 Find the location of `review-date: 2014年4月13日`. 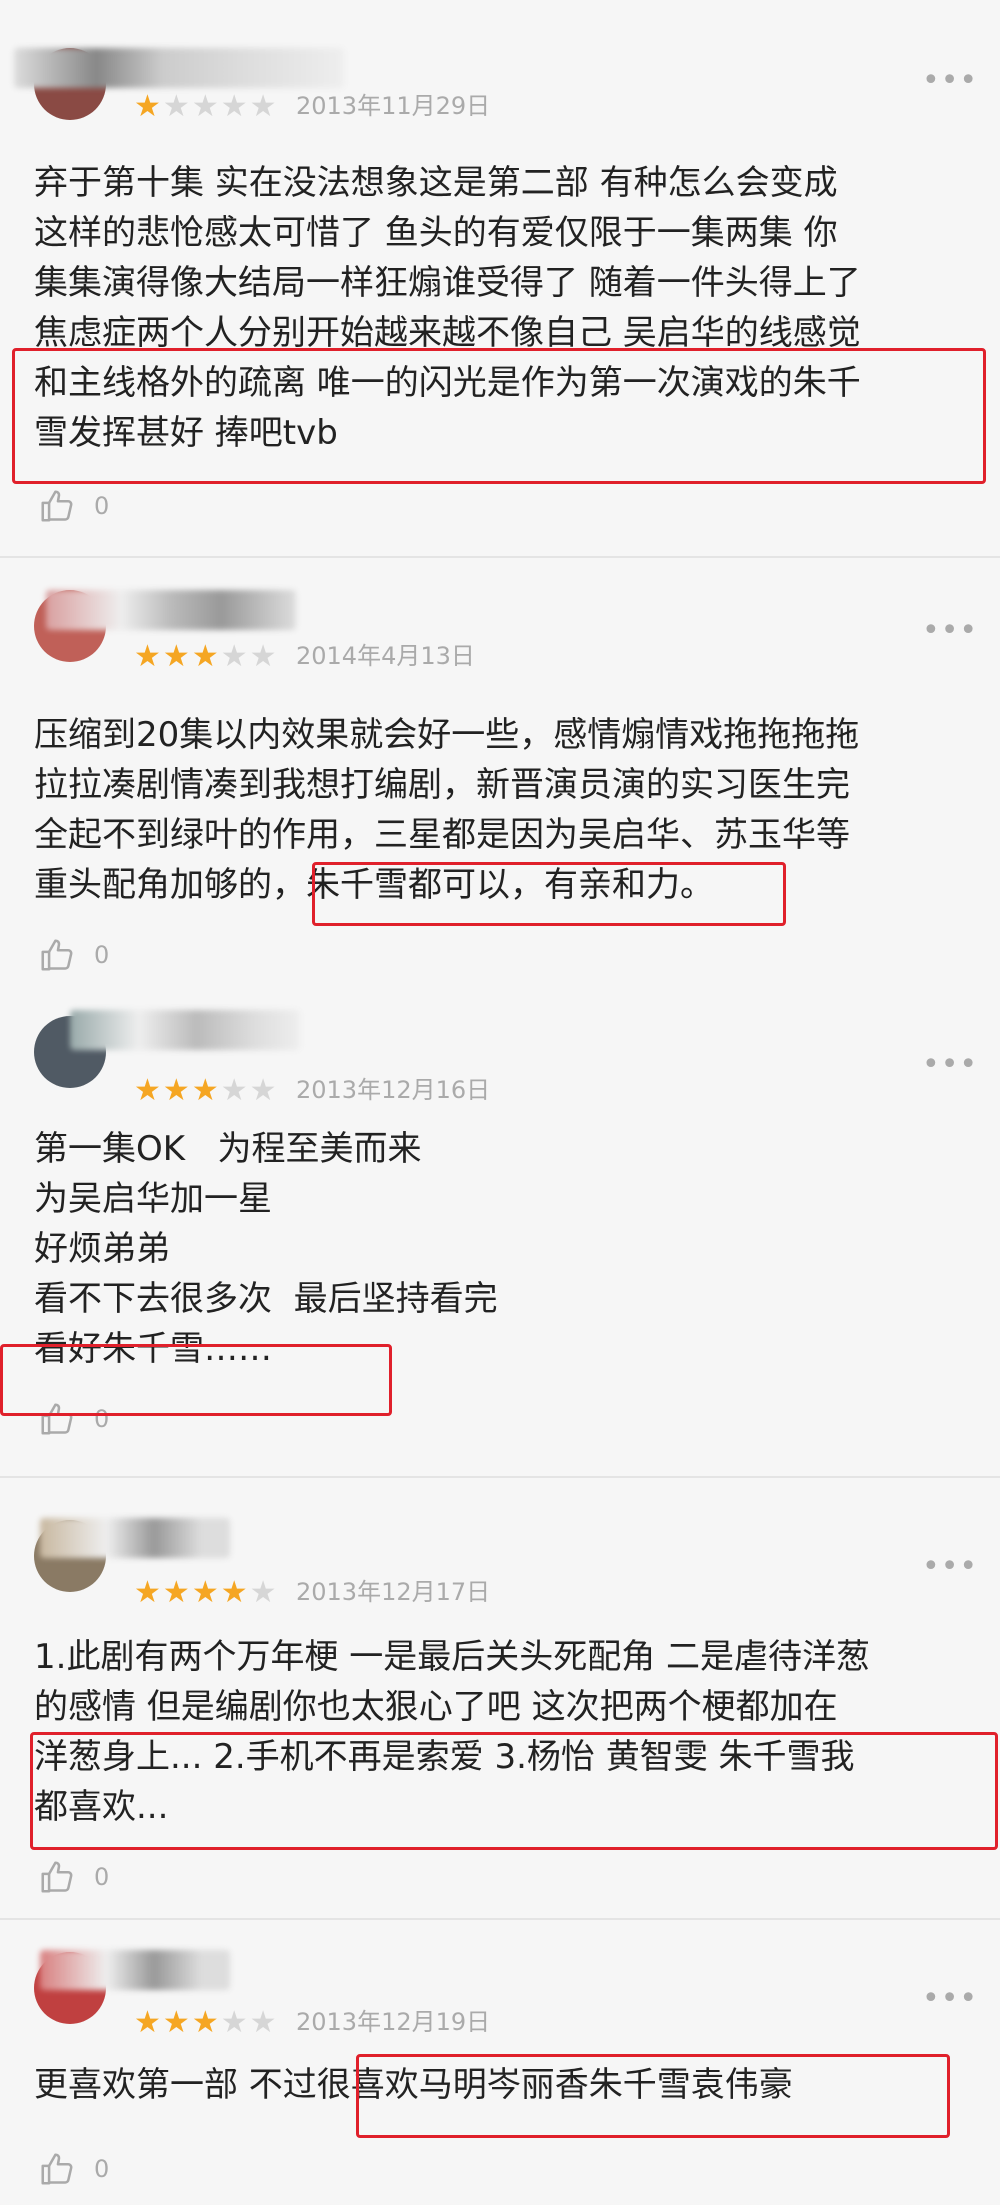

review-date: 2014年4月13日 is located at coordinates (385, 656).